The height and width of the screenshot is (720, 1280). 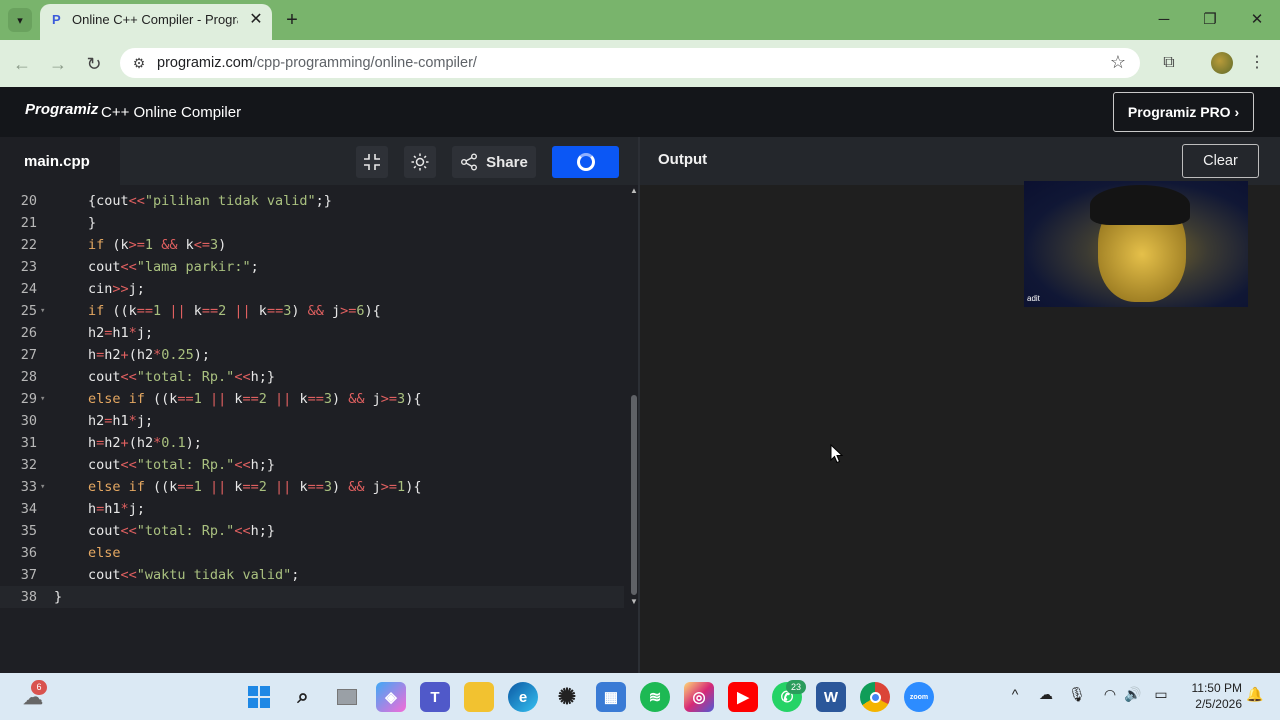 I want to click on share-button: Share, so click(x=494, y=162).